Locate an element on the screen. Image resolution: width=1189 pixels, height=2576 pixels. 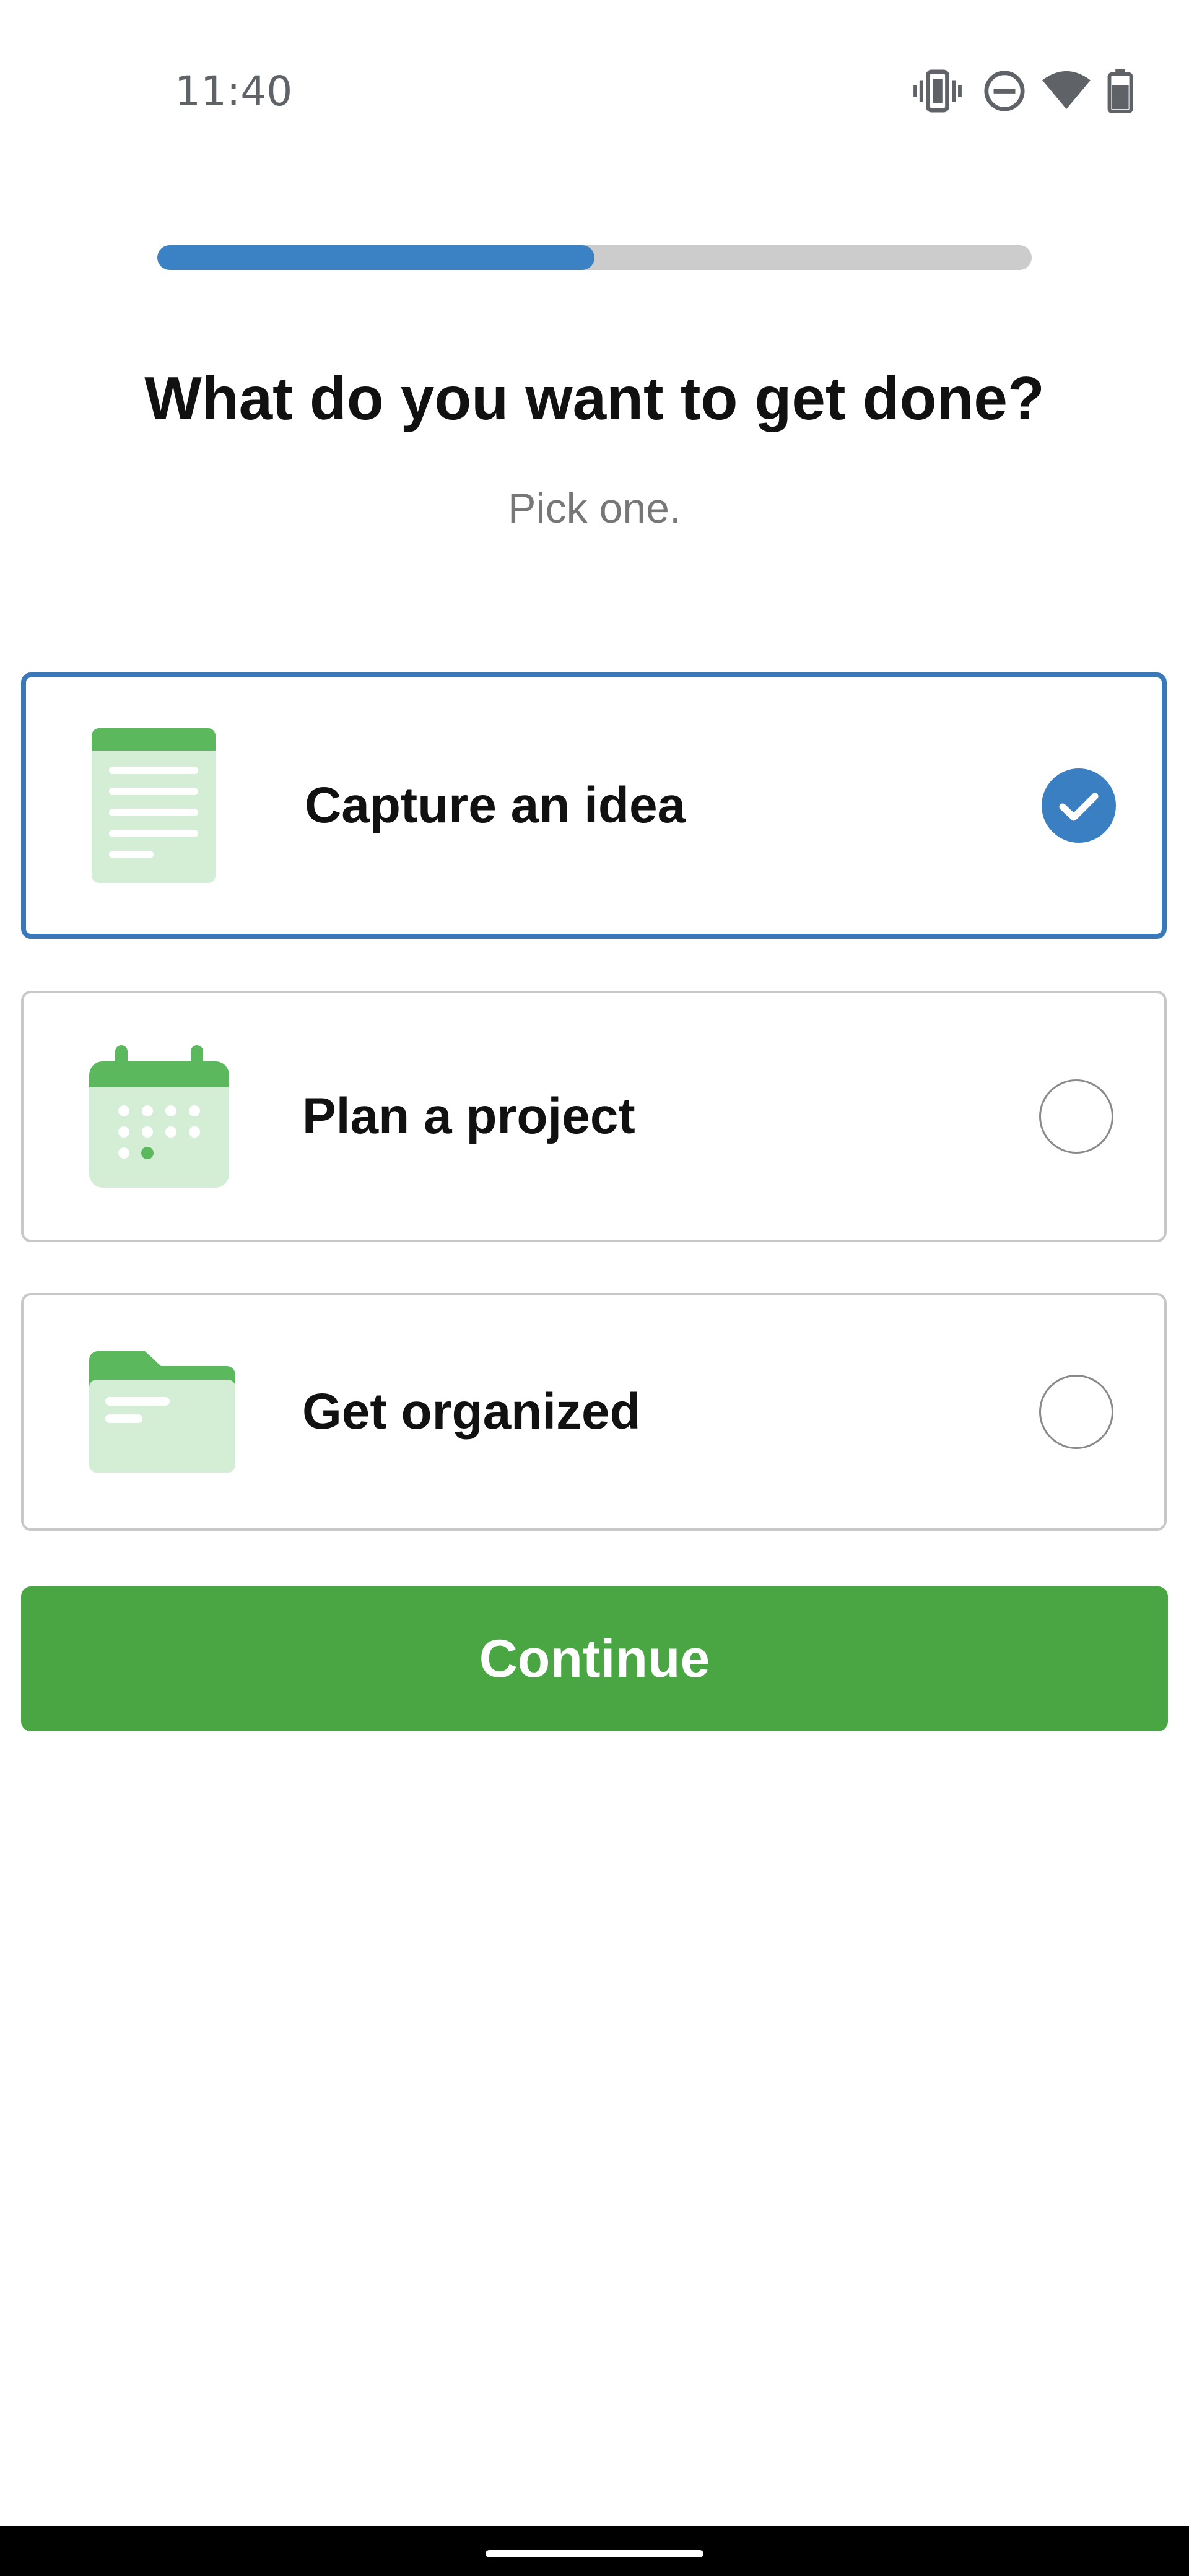
option-label: Get organized is located at coordinates (471, 1411).